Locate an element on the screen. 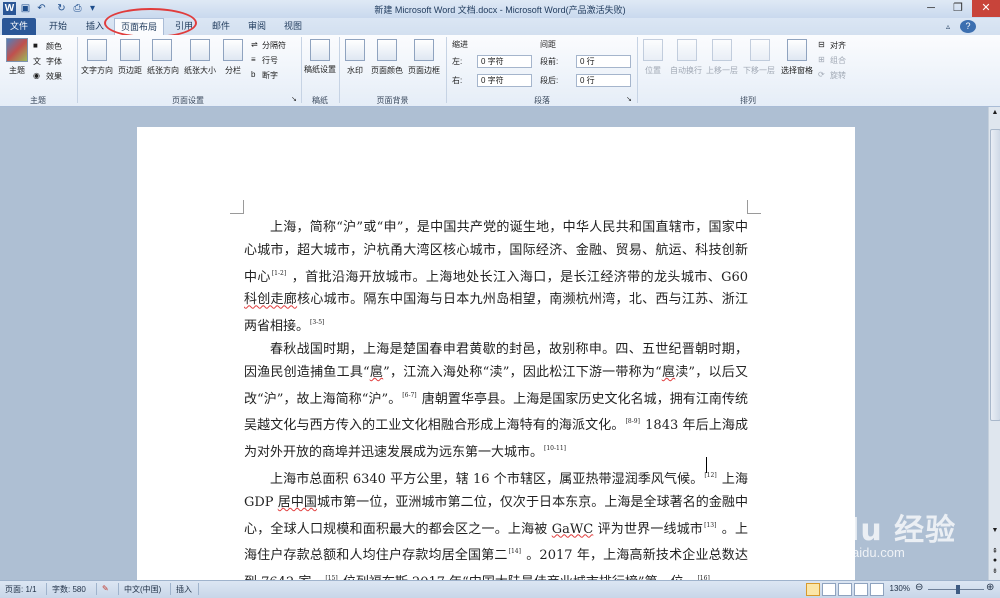 The image size is (1000, 598). hyphenation-icon: b is located at coordinates (253, 74).